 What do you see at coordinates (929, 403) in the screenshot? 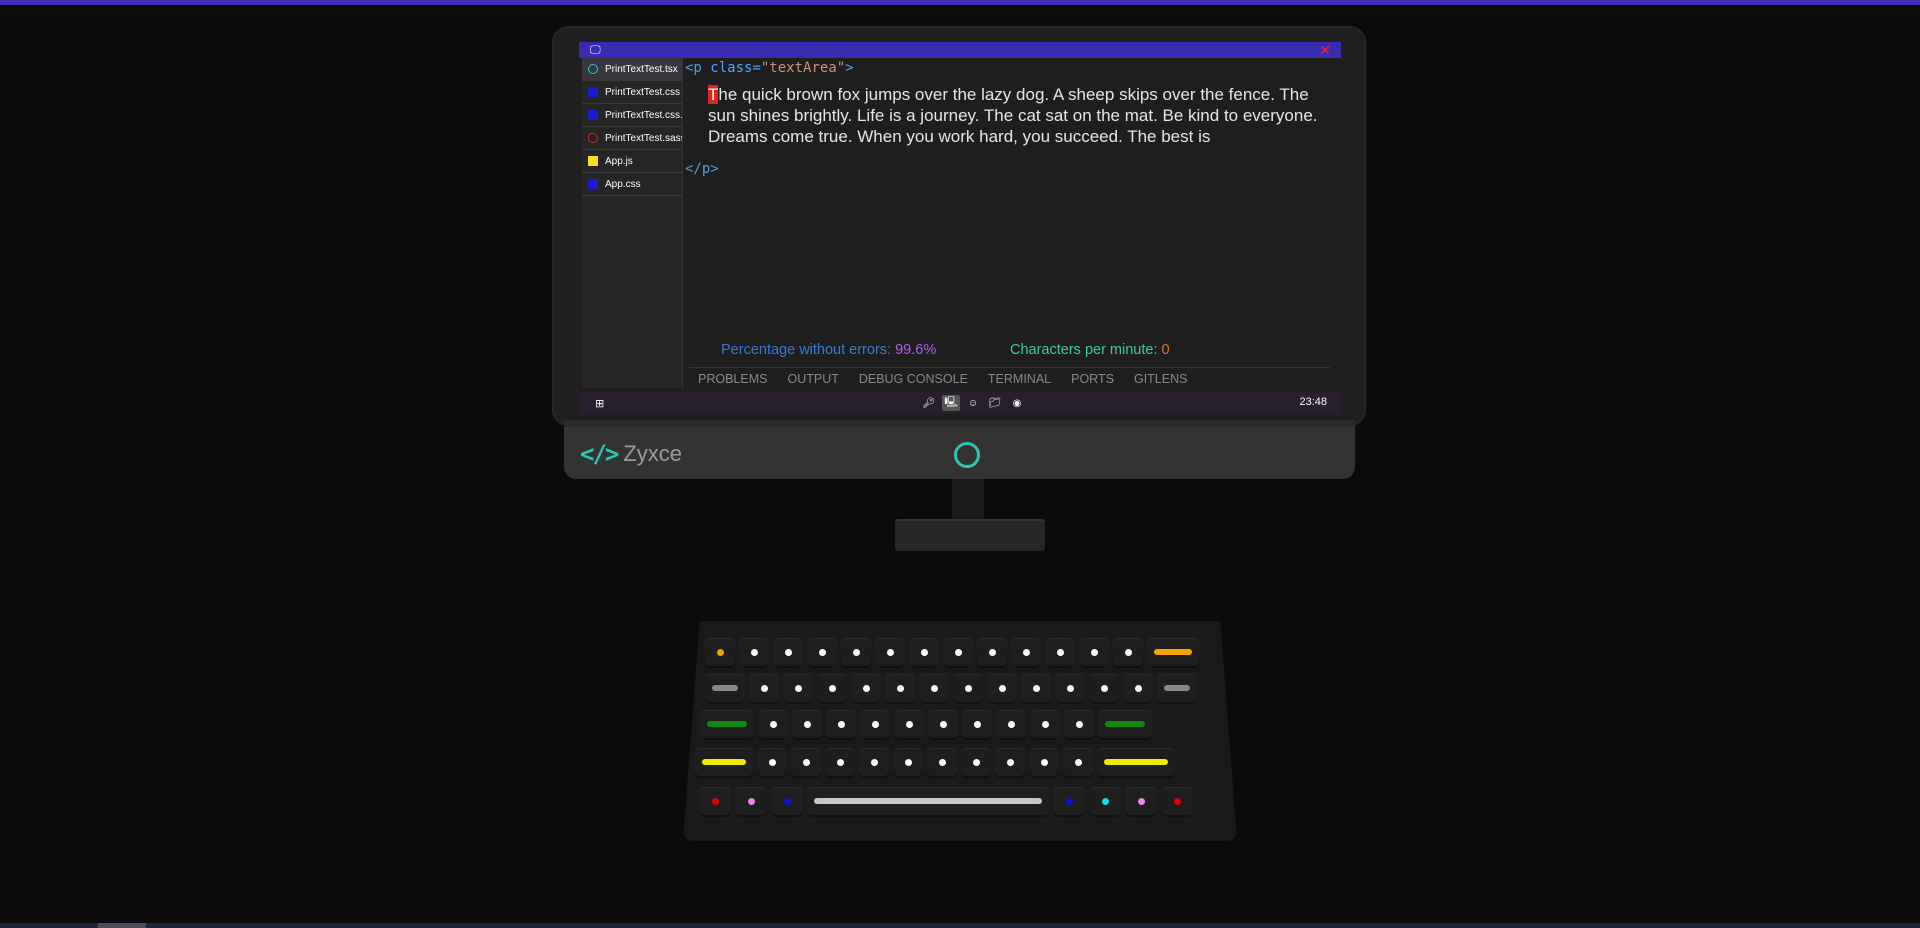
I see `key-icon: 🔑︎` at bounding box center [929, 403].